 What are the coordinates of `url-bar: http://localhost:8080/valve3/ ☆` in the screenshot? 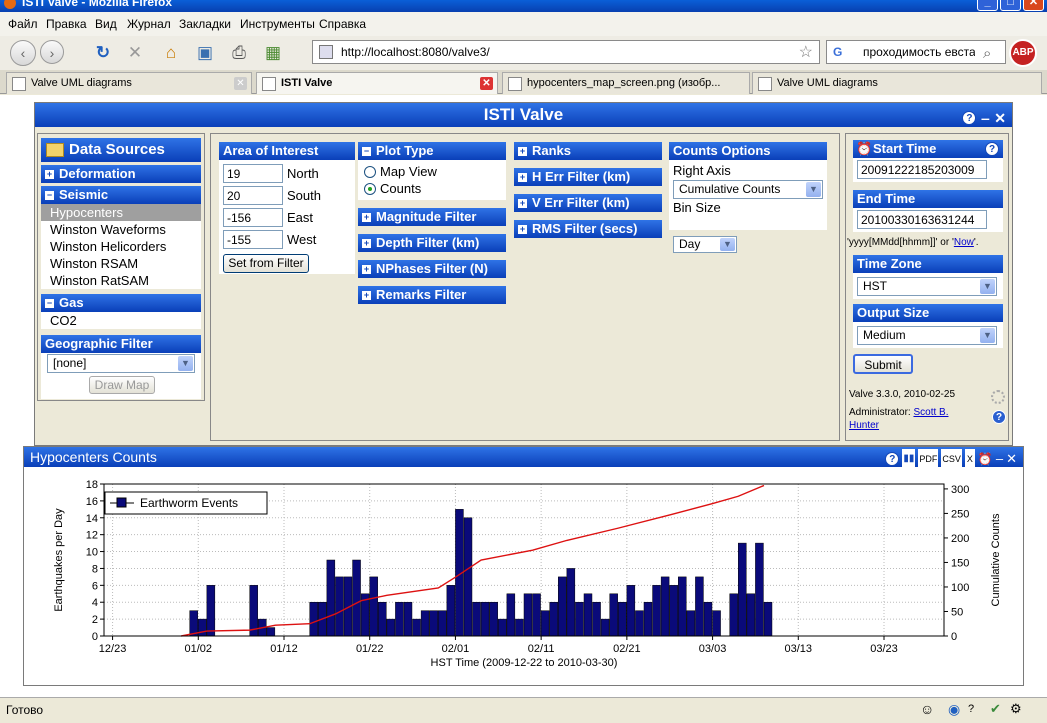 It's located at (566, 52).